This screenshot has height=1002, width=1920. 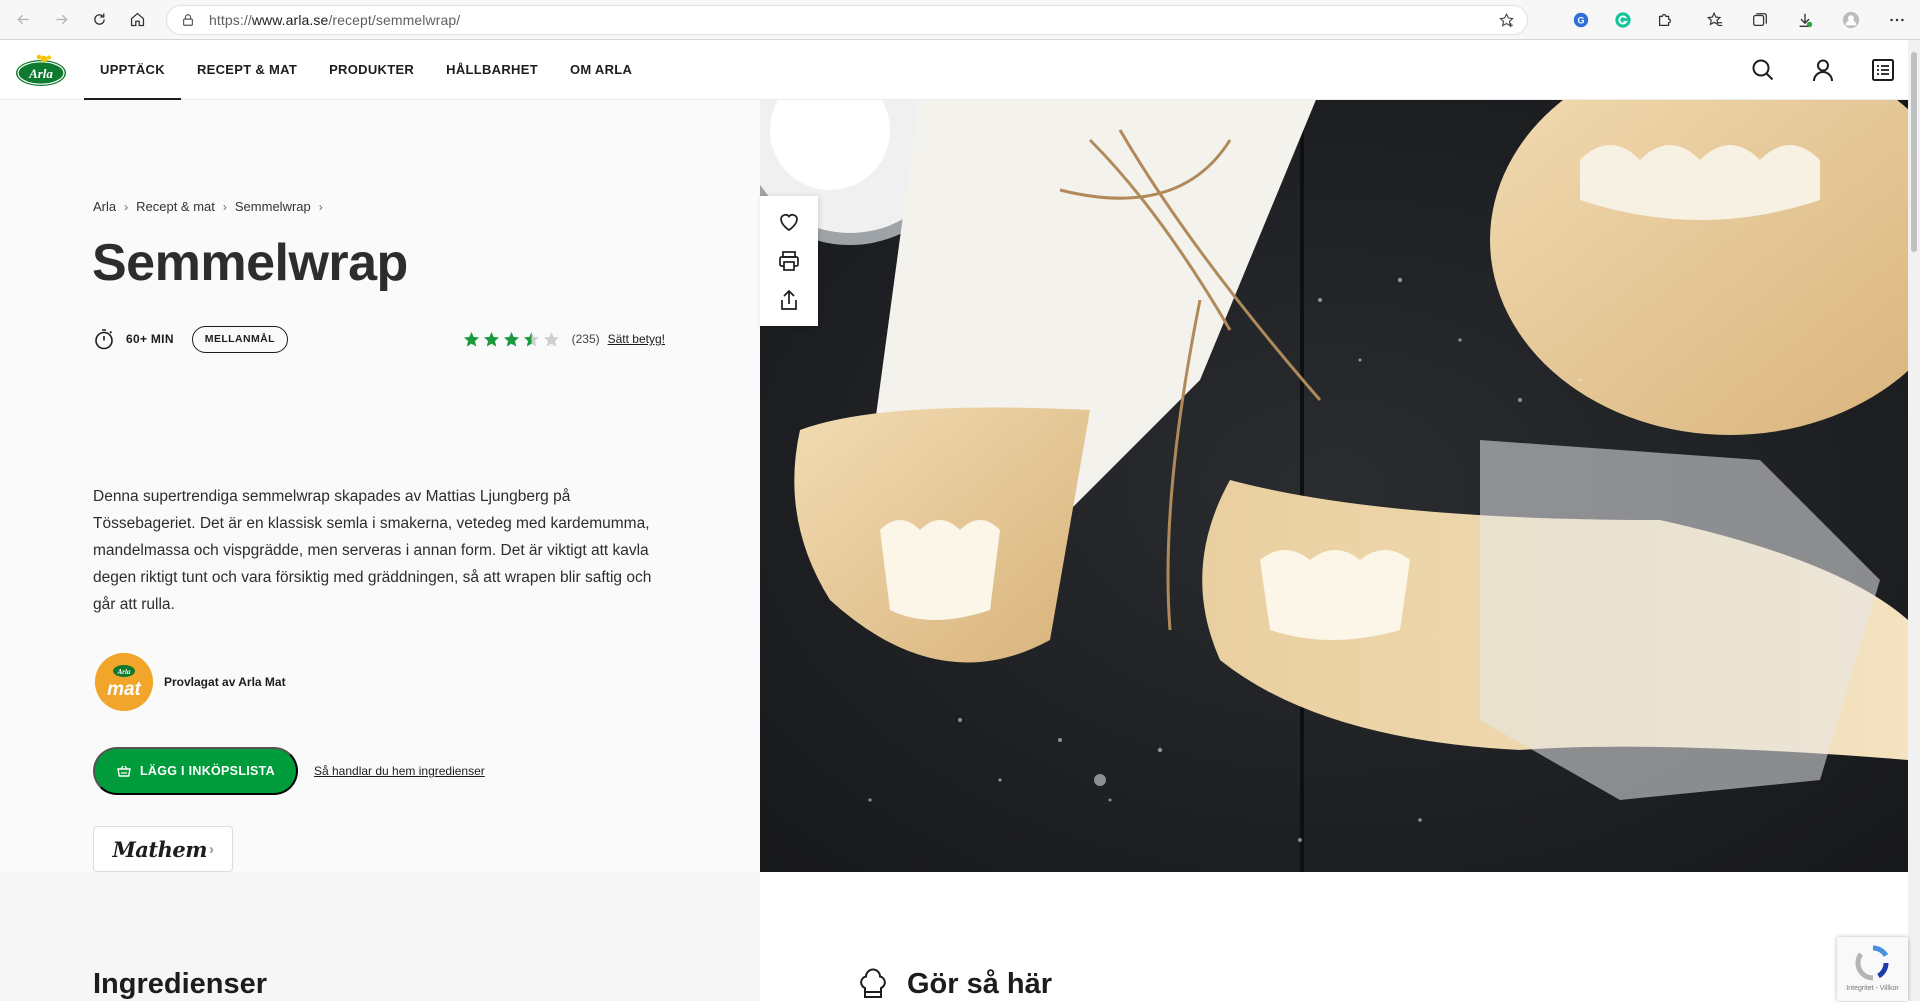 I want to click on grammarly-icon, so click(x=1623, y=20).